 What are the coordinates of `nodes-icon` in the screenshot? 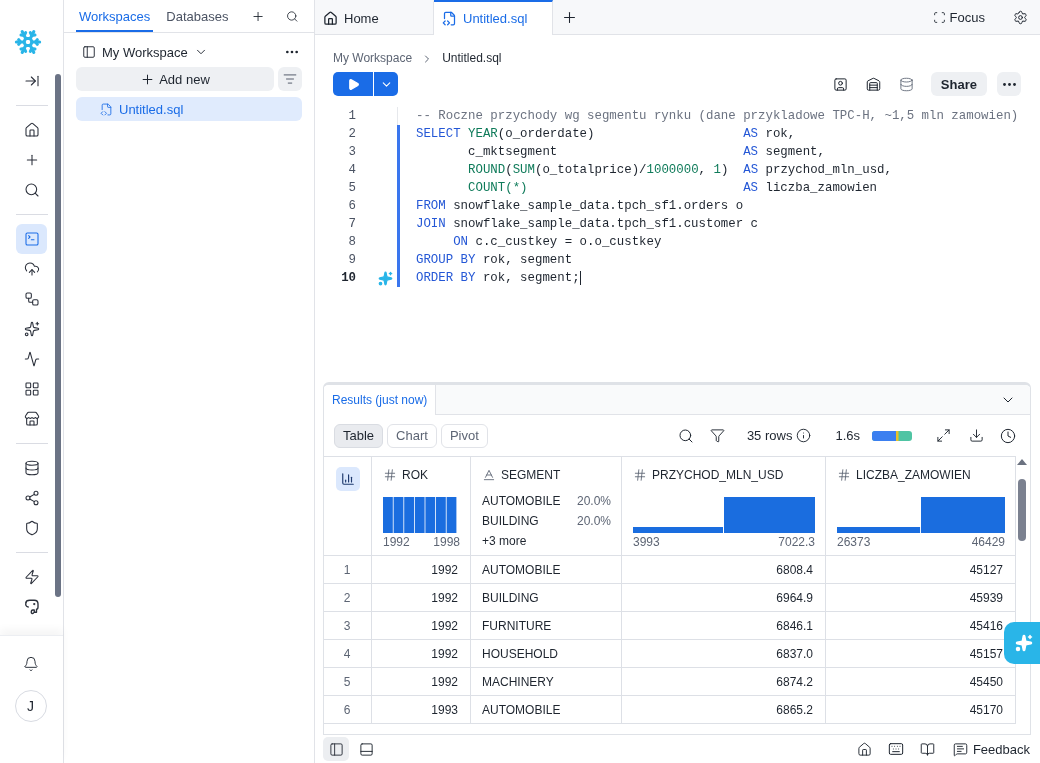 It's located at (31, 498).